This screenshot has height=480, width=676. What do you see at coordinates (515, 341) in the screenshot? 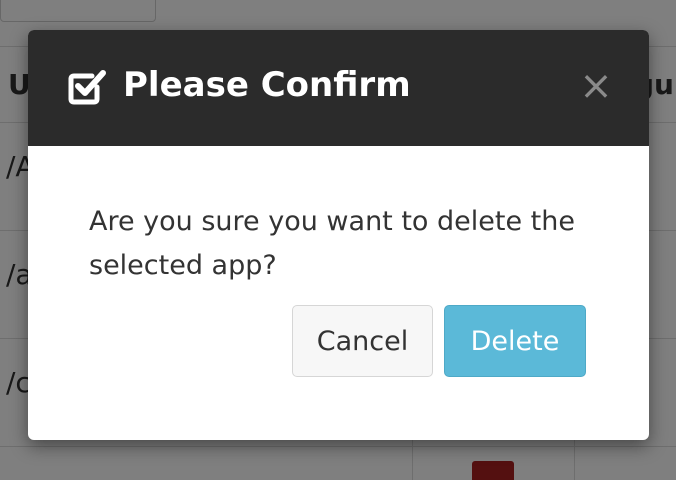
I see `delete-button: Delete` at bounding box center [515, 341].